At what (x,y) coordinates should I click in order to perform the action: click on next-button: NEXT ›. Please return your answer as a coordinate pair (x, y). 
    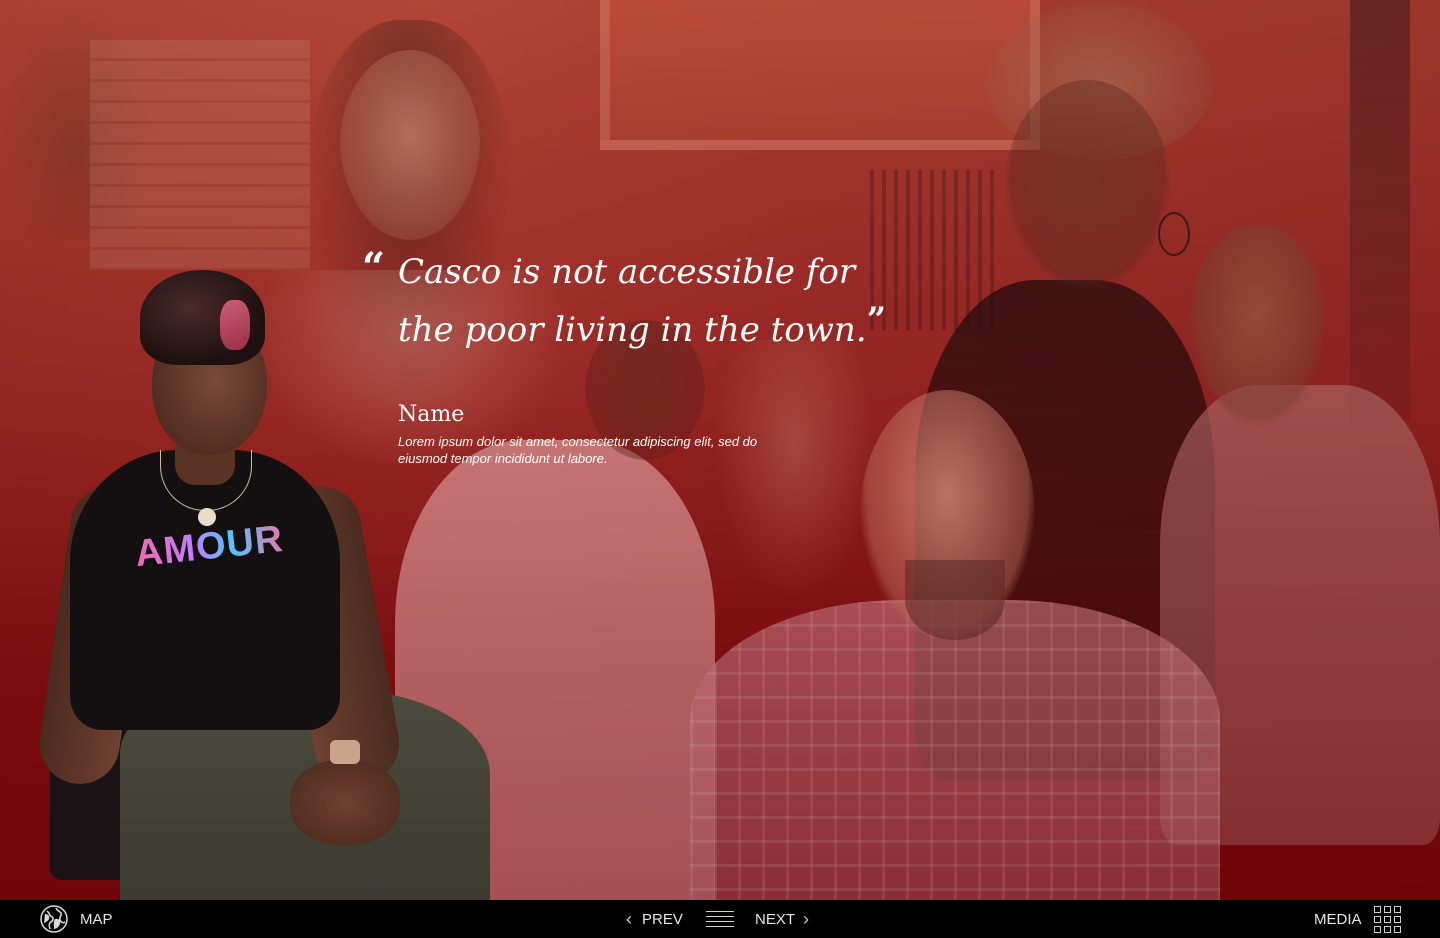
    Looking at the image, I should click on (782, 919).